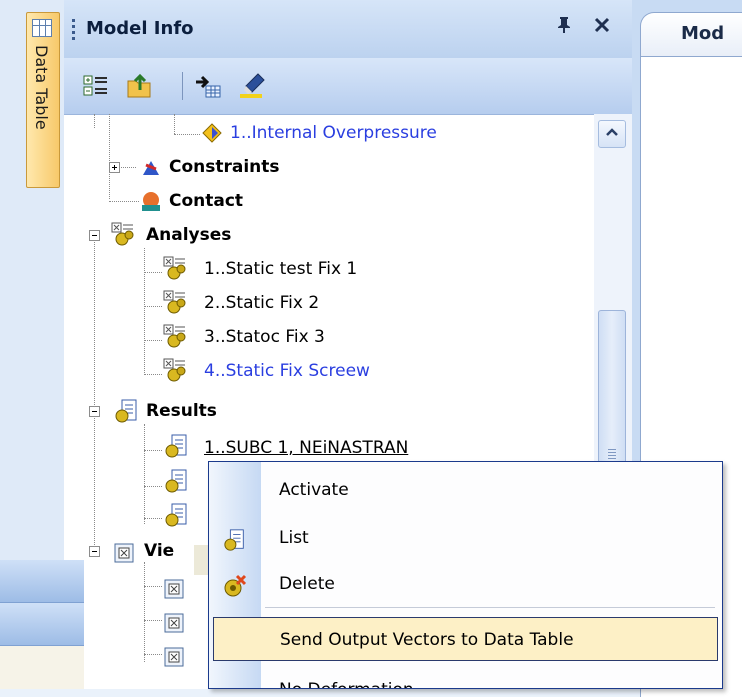 The height and width of the screenshot is (697, 742). What do you see at coordinates (73, 30) in the screenshot?
I see `drag-grip-icon` at bounding box center [73, 30].